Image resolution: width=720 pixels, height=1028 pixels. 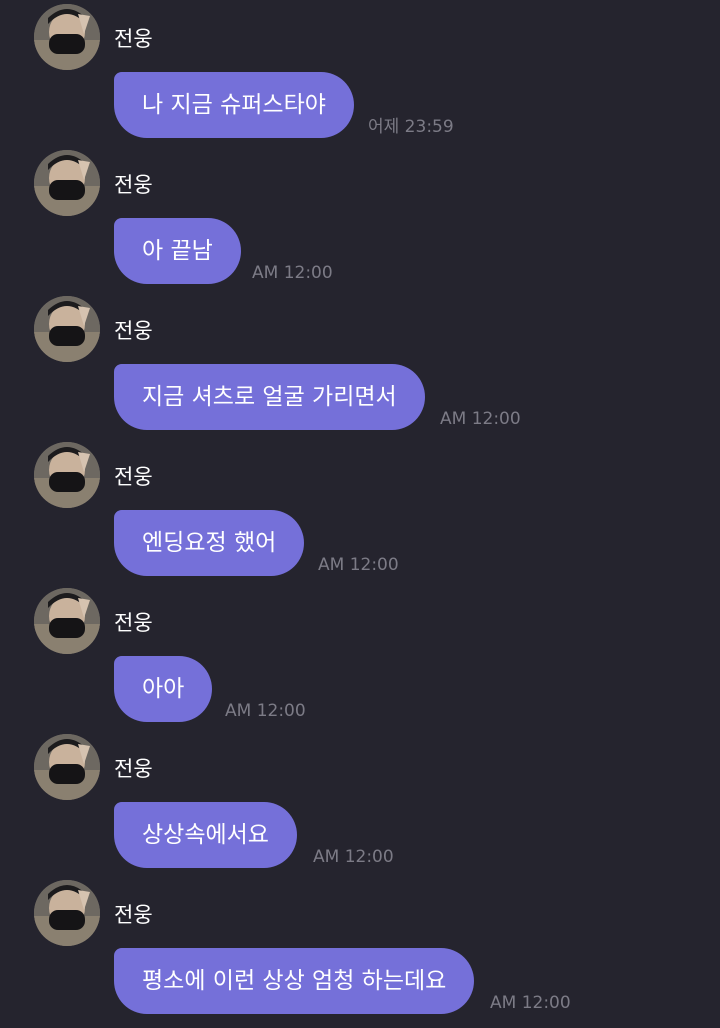 What do you see at coordinates (360, 807) in the screenshot?
I see `message-item: 전웅 상상속에서요 AM 12:00` at bounding box center [360, 807].